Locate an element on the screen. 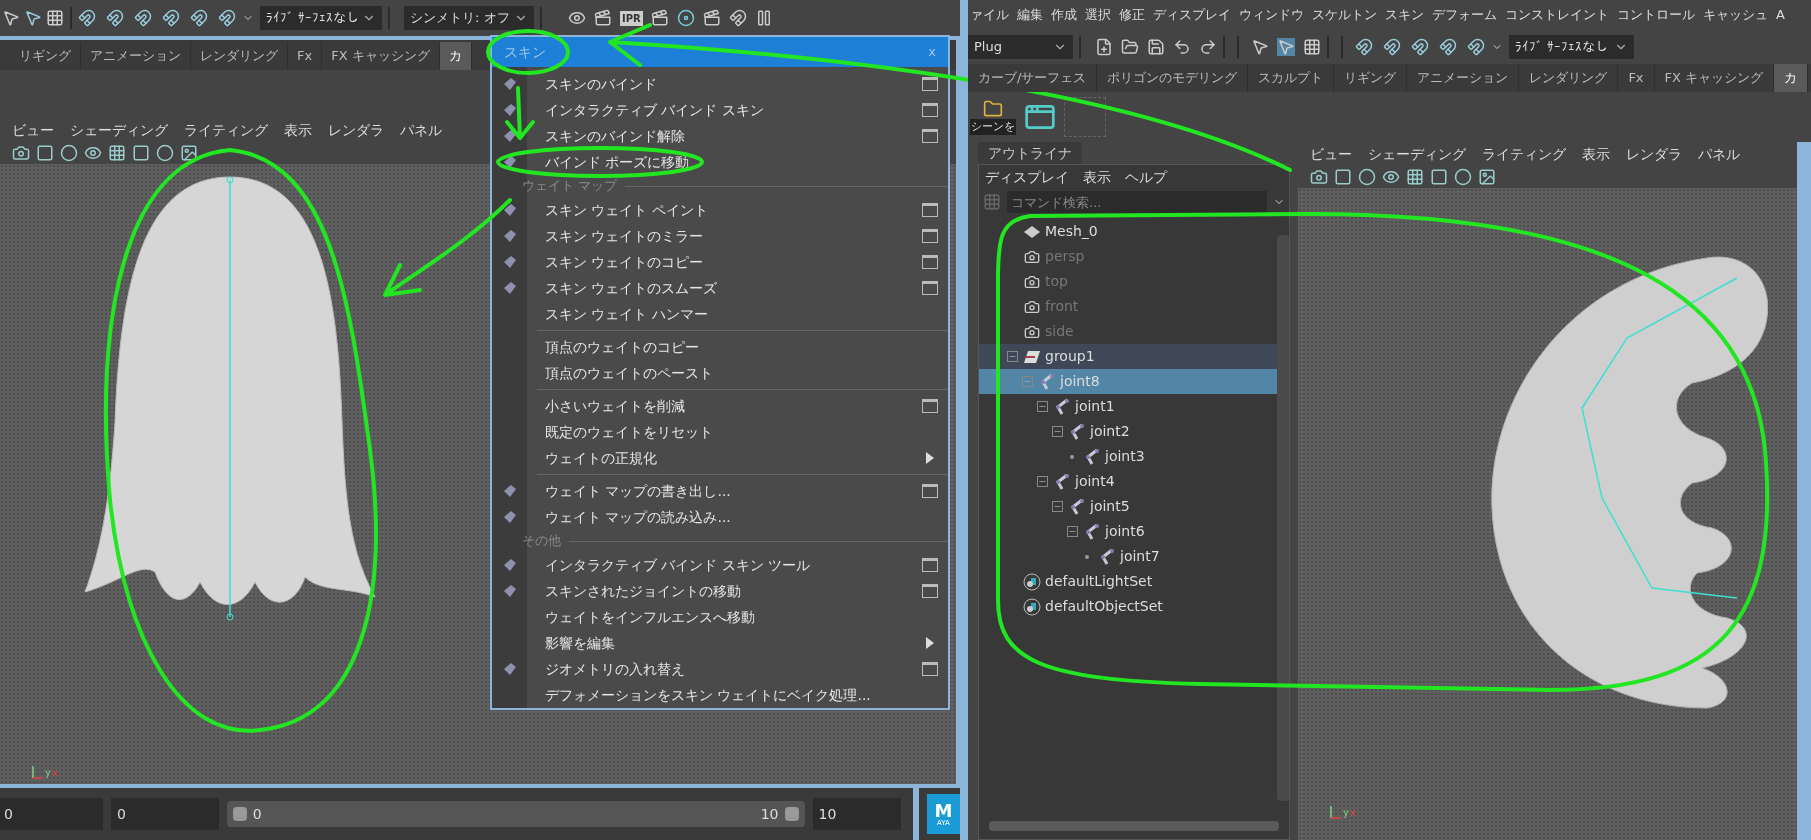 The height and width of the screenshot is (840, 1811). outliner-row: joint5 is located at coordinates (1128, 506).